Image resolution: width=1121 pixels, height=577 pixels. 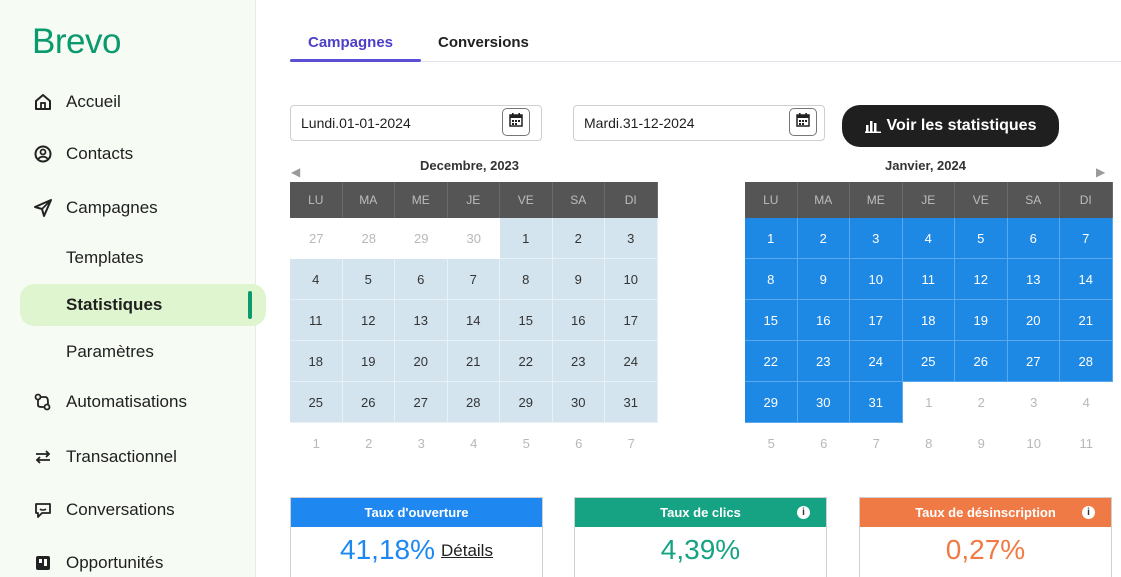 I want to click on brevo-logo: Brevo, so click(x=76, y=42).